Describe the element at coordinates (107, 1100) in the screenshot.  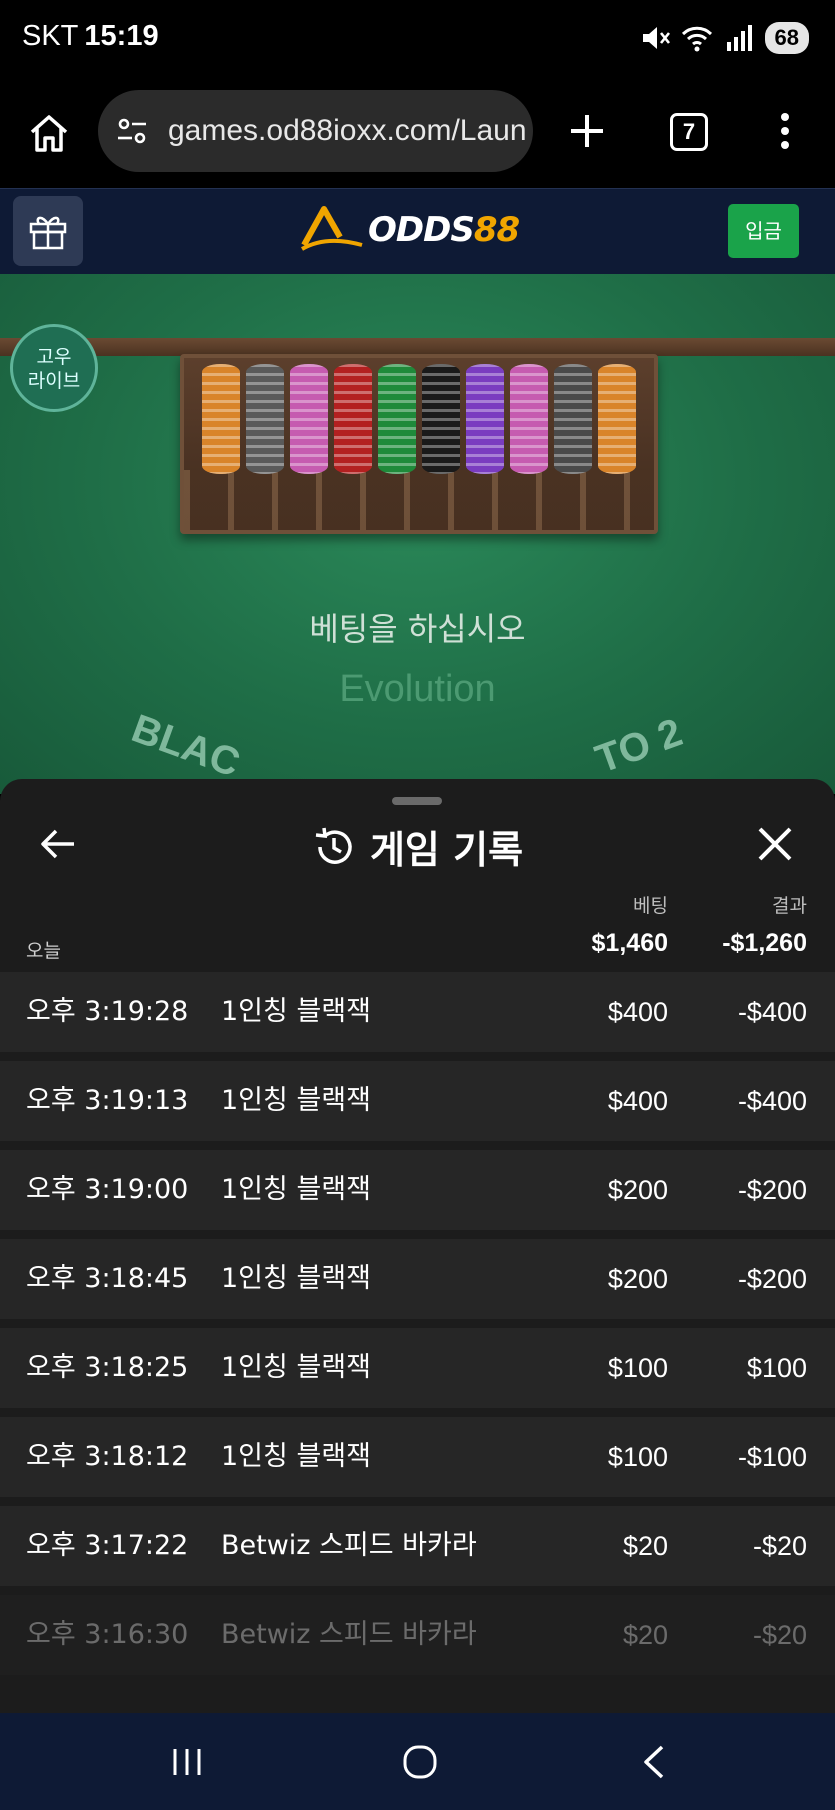
I see `row-time: 오후 3:19:13` at that location.